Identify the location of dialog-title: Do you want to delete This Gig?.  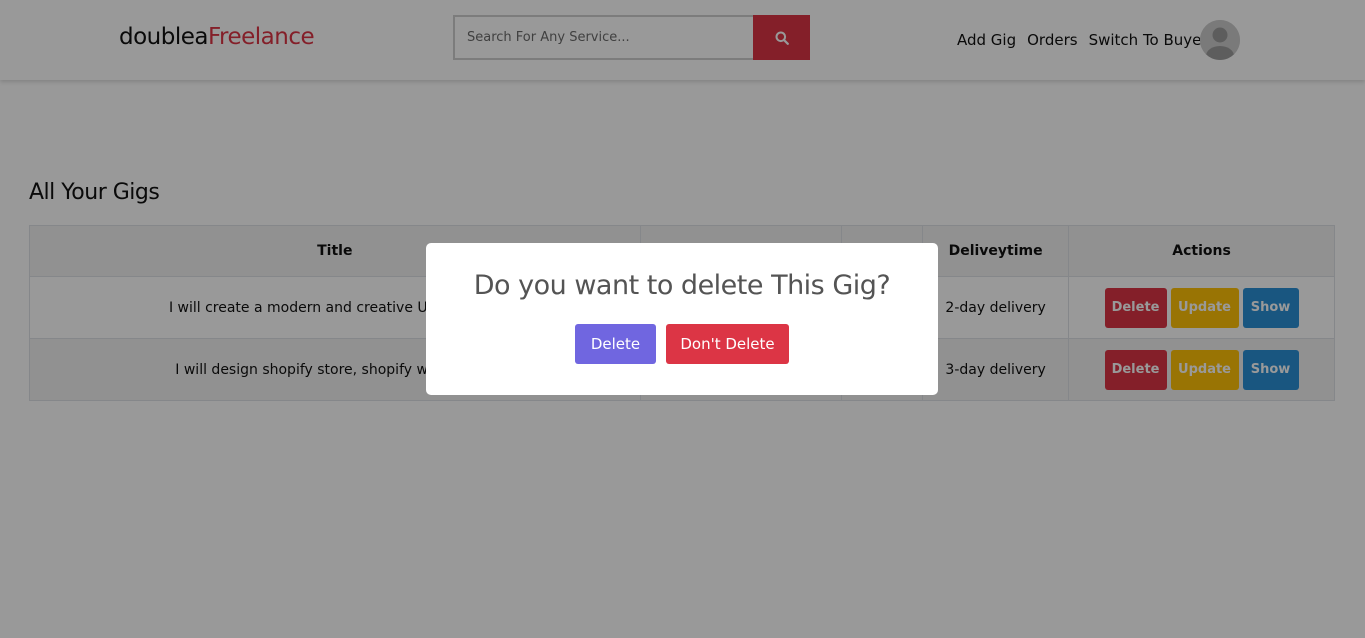
(682, 285).